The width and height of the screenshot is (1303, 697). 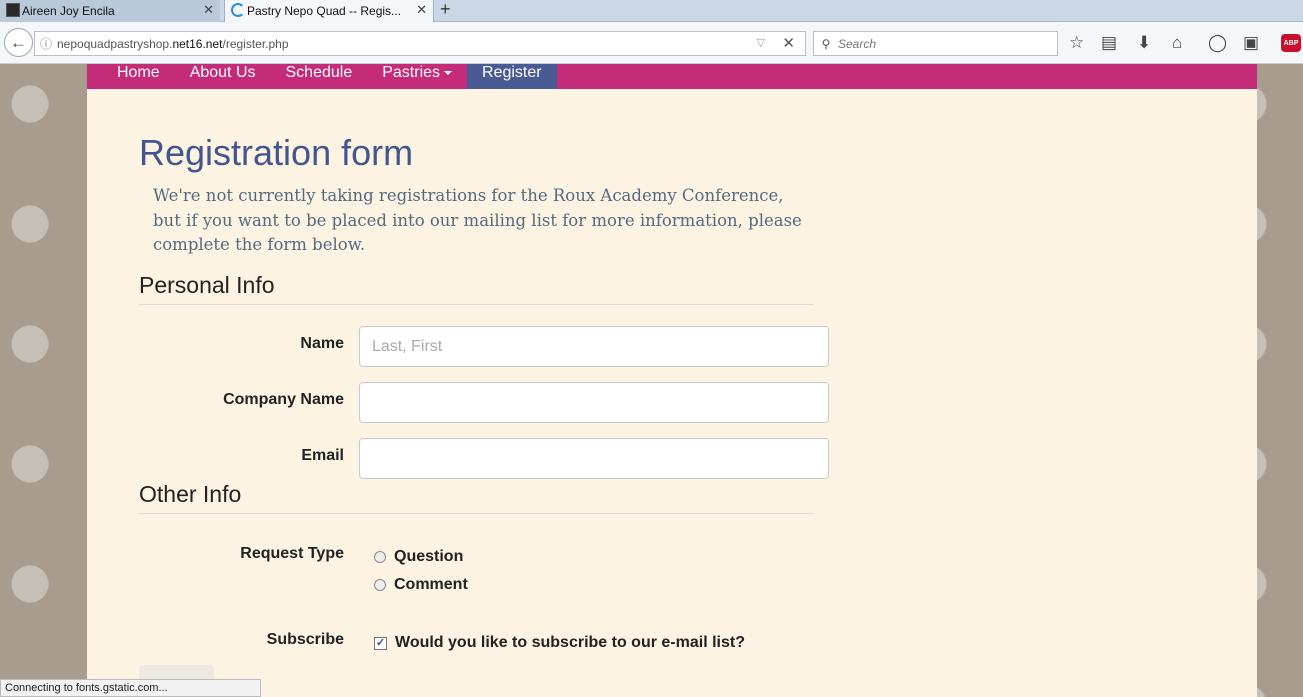 What do you see at coordinates (1217, 43) in the screenshot?
I see `chat-icon: ◯` at bounding box center [1217, 43].